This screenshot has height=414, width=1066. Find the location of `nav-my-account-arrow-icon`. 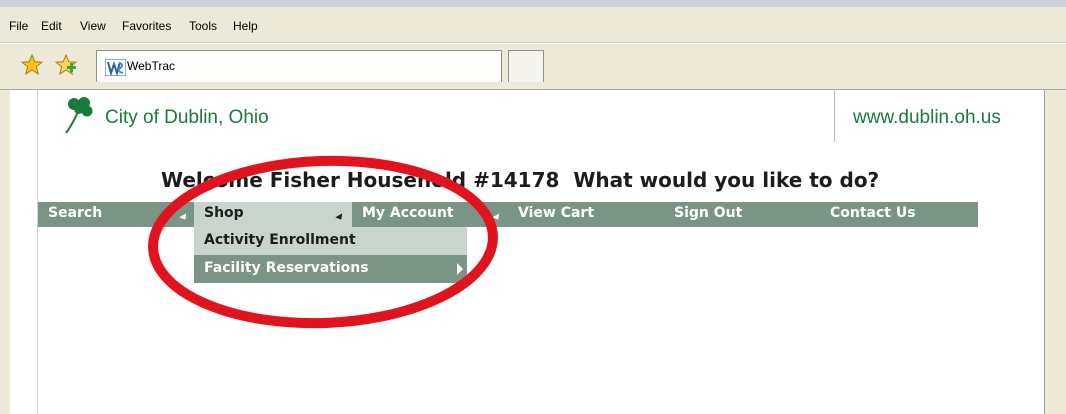

nav-my-account-arrow-icon is located at coordinates (497, 217).